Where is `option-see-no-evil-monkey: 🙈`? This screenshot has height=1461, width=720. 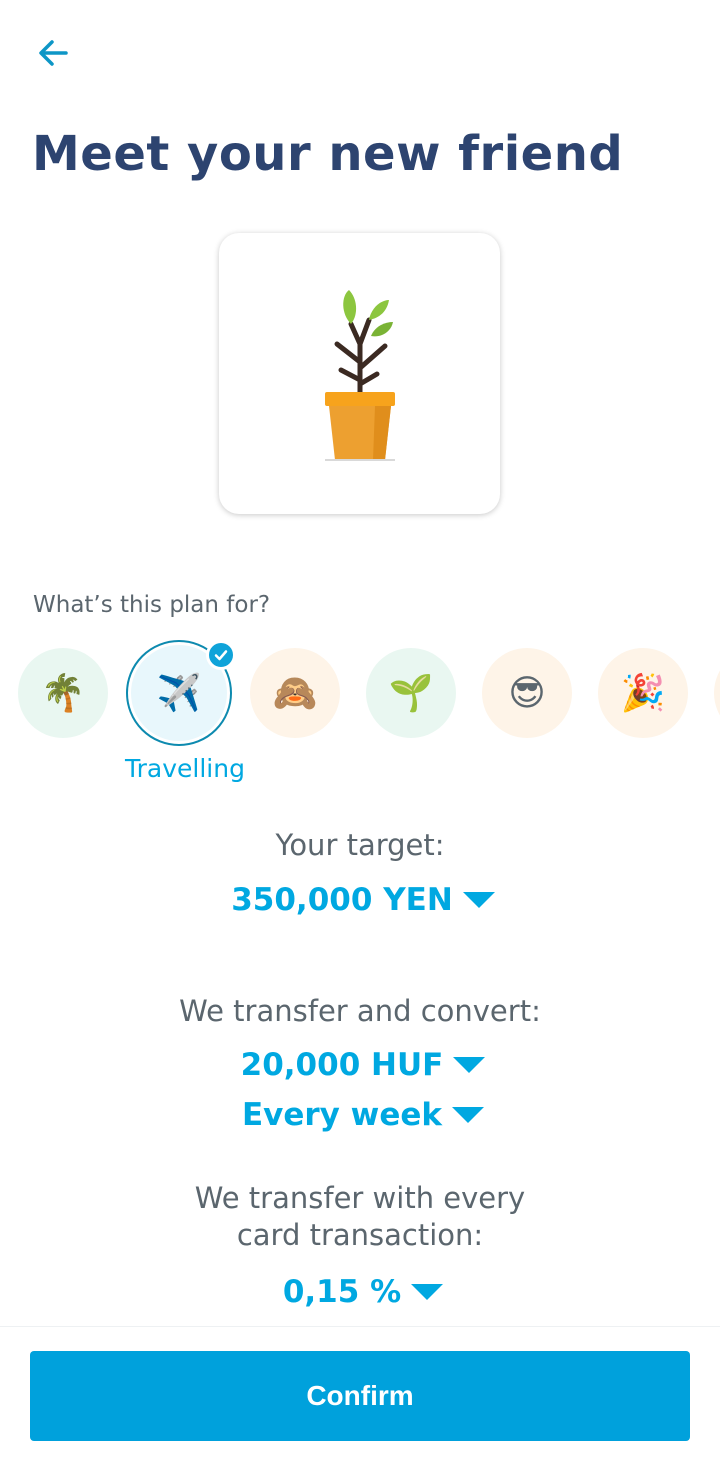 option-see-no-evil-monkey: 🙈 is located at coordinates (295, 693).